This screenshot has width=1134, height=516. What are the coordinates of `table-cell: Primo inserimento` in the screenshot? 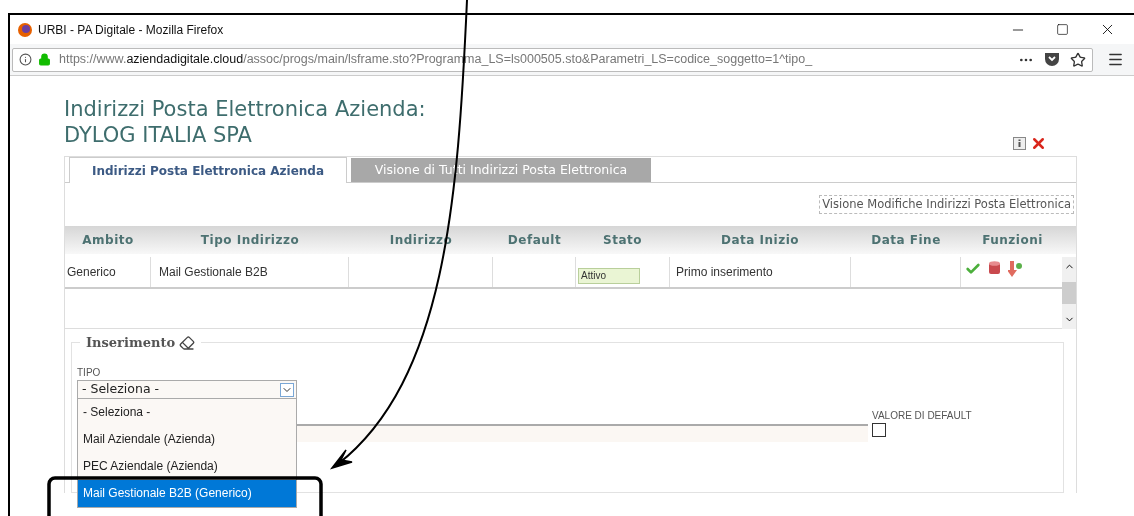 It's located at (760, 272).